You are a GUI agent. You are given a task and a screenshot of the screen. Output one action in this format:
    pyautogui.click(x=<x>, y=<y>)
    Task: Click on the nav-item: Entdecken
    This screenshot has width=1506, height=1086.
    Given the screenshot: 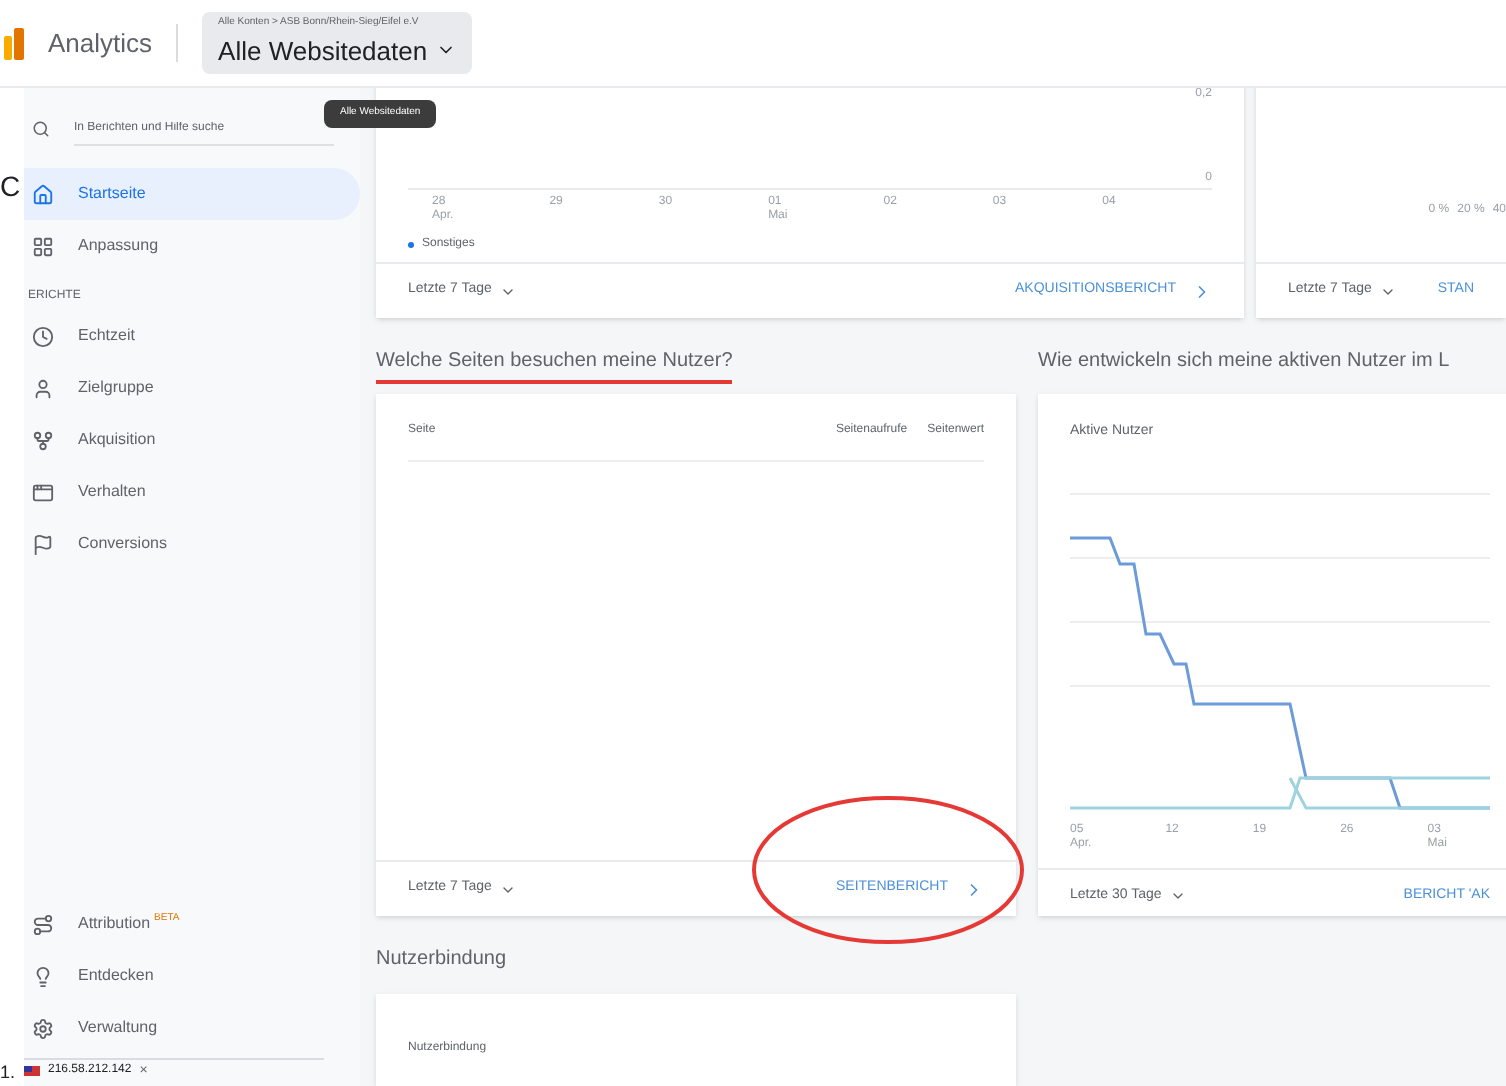 What is the action you would take?
    pyautogui.click(x=192, y=976)
    